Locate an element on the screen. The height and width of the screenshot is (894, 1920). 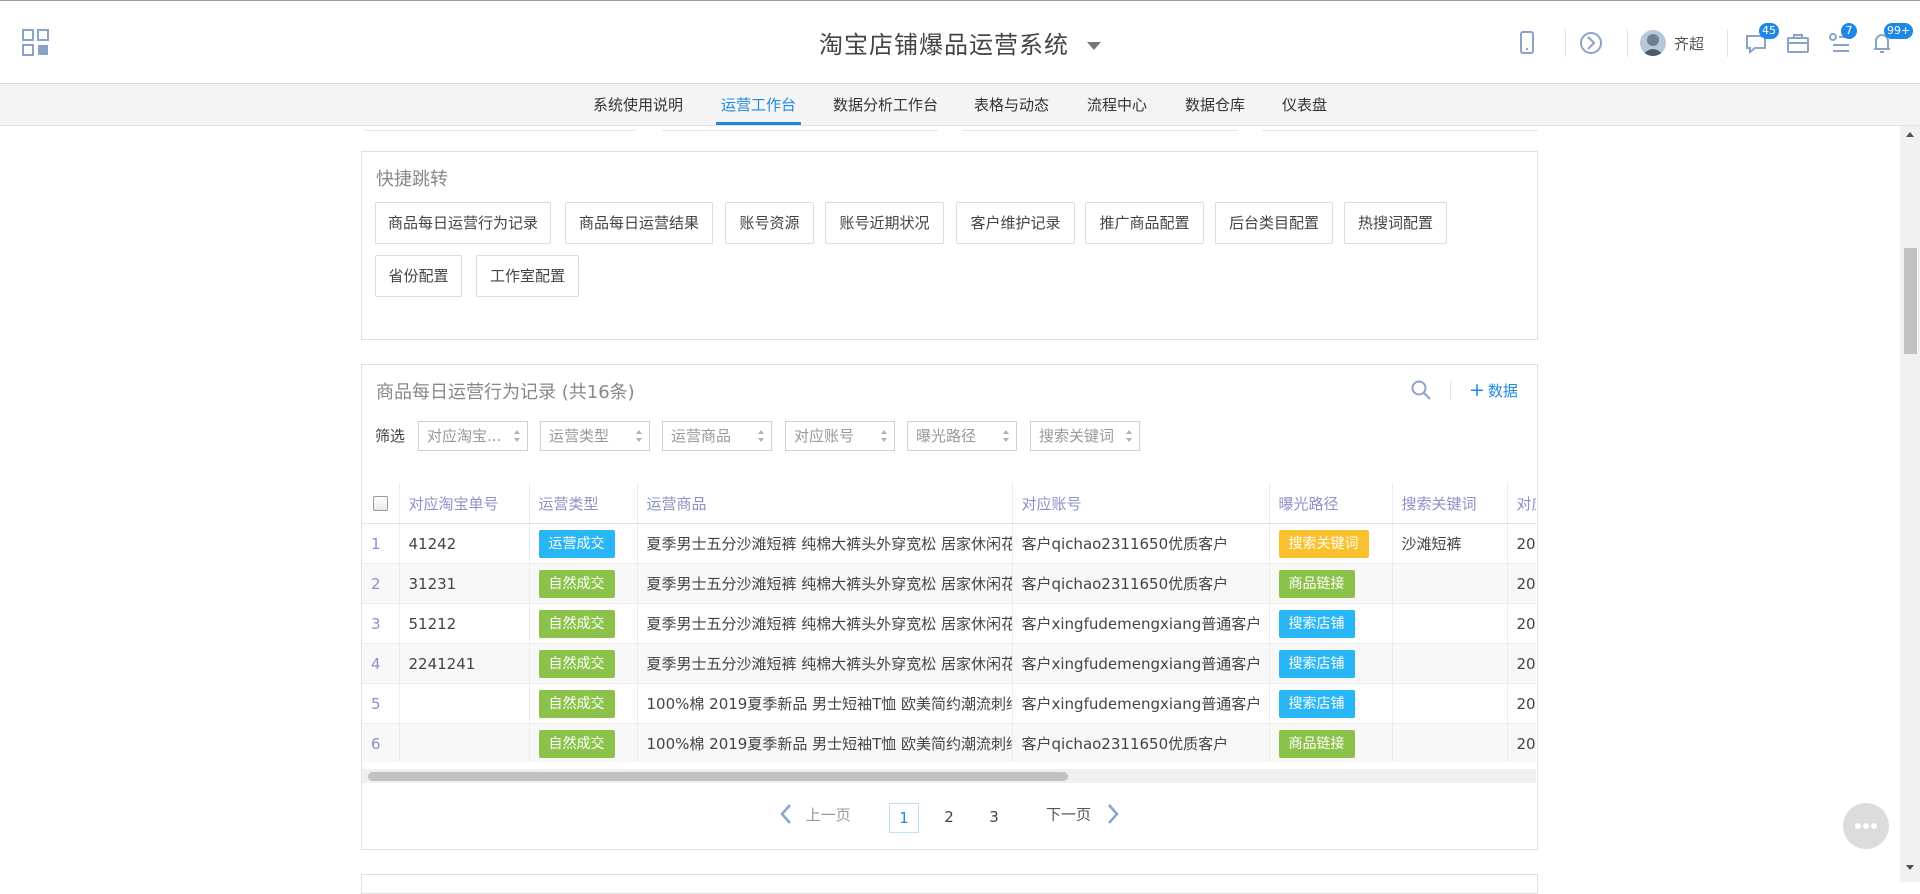
prev-page-button: 上一页 is located at coordinates (815, 818).